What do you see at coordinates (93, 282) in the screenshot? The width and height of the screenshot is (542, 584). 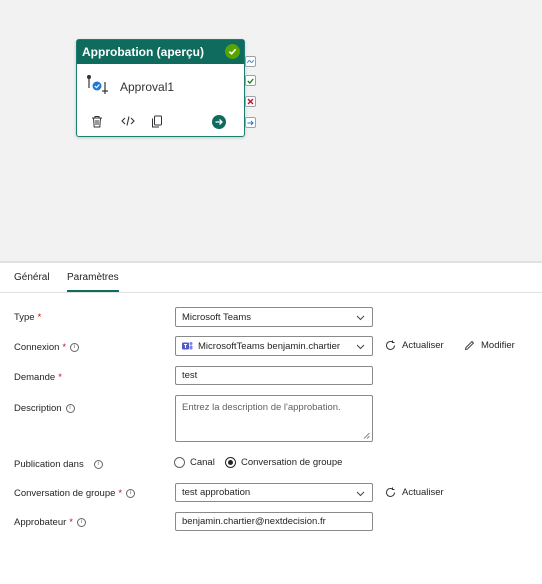 I see `tab-parametres: Paramètres` at bounding box center [93, 282].